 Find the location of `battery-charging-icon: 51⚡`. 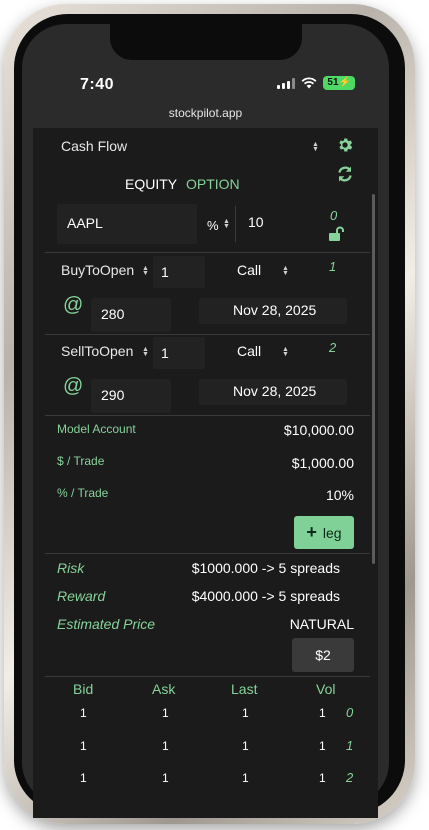

battery-charging-icon: 51⚡ is located at coordinates (339, 83).